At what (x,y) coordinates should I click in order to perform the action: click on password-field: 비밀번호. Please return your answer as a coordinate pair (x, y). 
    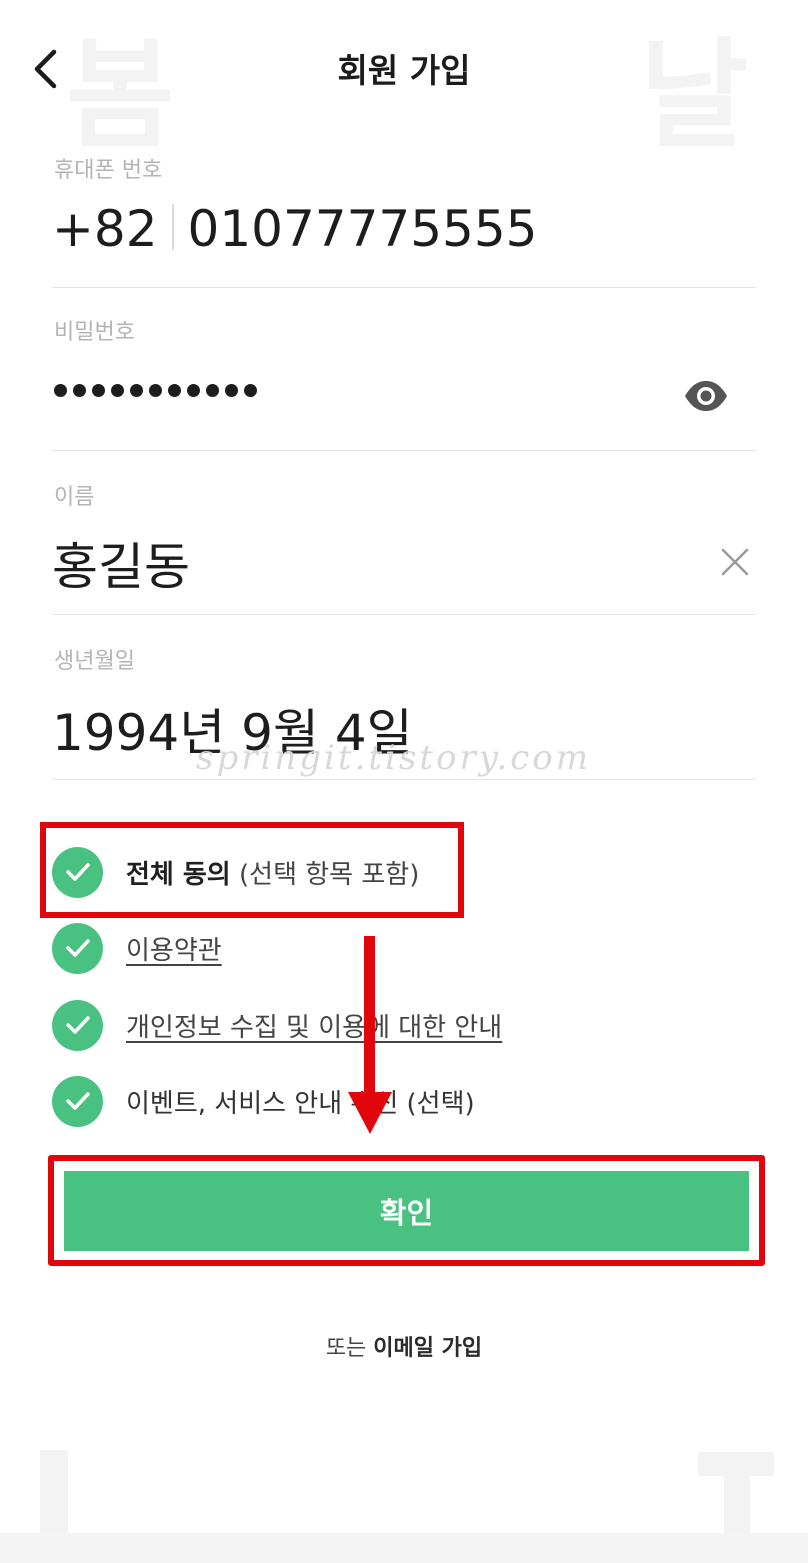
    Looking at the image, I should click on (404, 369).